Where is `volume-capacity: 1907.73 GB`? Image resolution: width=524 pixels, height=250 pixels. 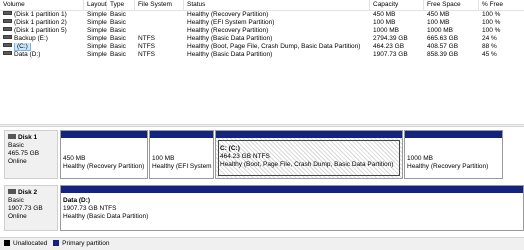 volume-capacity: 1907.73 GB is located at coordinates (390, 54).